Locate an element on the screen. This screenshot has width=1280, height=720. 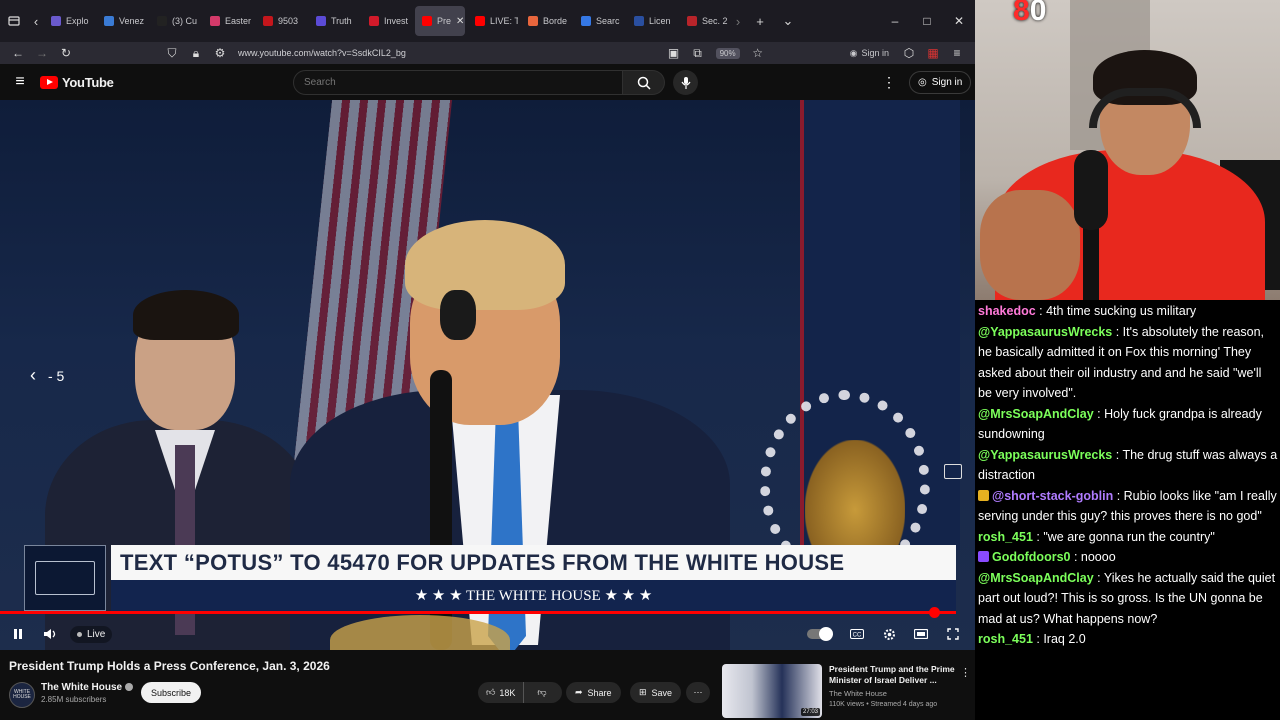
gear-icon is located at coordinates (889, 634).